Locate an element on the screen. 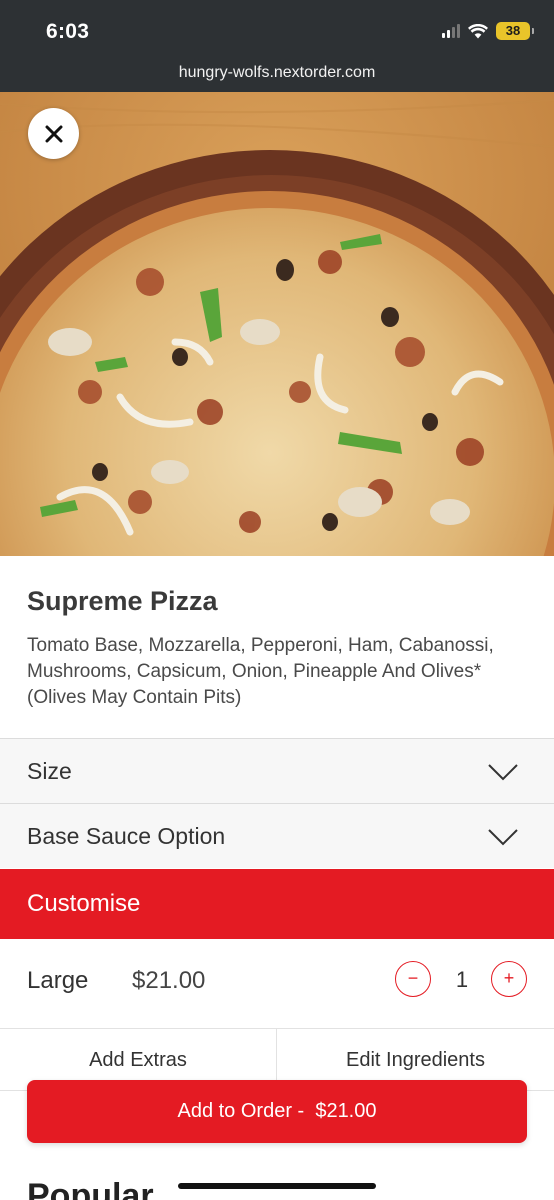 The height and width of the screenshot is (1200, 554). cellular-signal-icon is located at coordinates (451, 31).